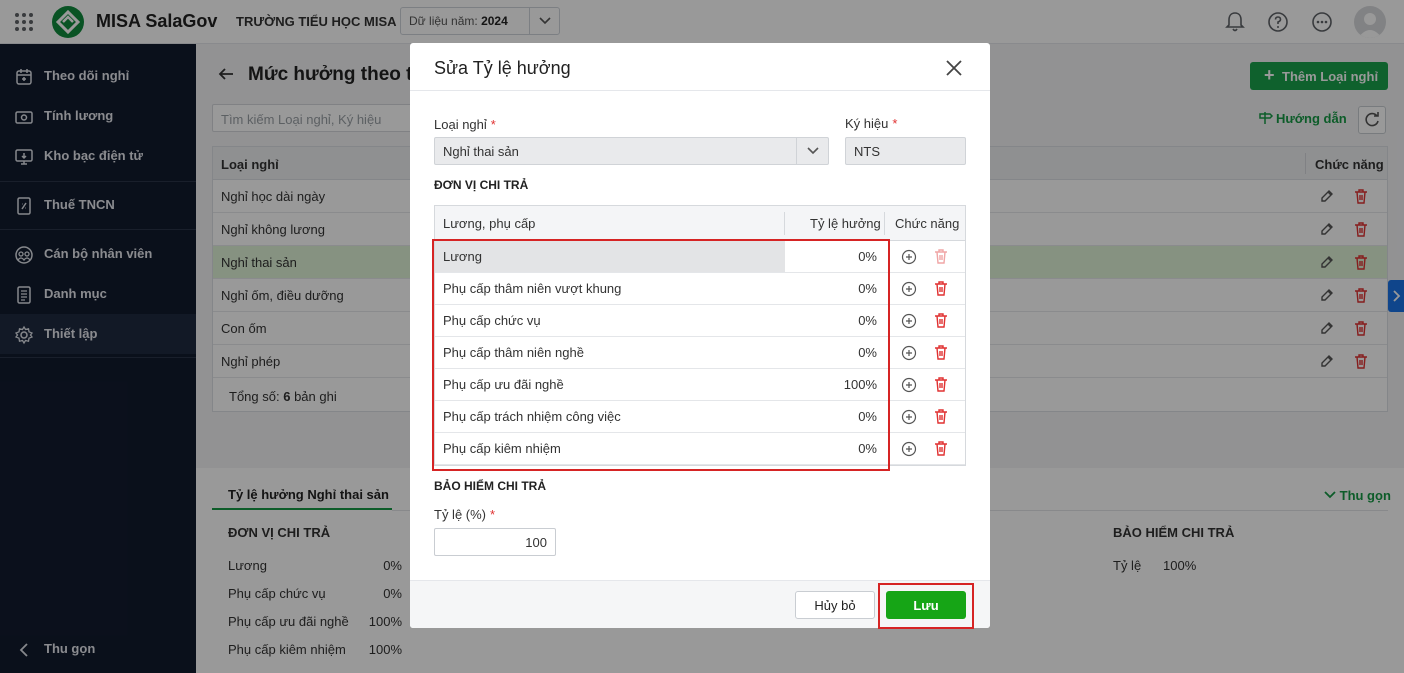  What do you see at coordinates (661, 355) in the screenshot?
I see `highlight-box-allowances` at bounding box center [661, 355].